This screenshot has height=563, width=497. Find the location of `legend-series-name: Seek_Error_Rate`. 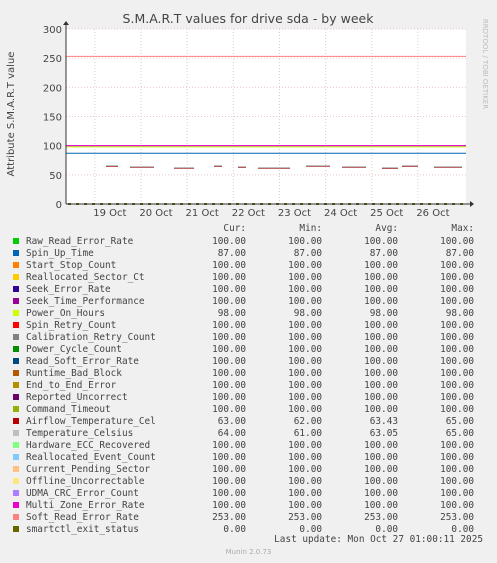

legend-series-name: Seek_Error_Rate is located at coordinates (68, 289).